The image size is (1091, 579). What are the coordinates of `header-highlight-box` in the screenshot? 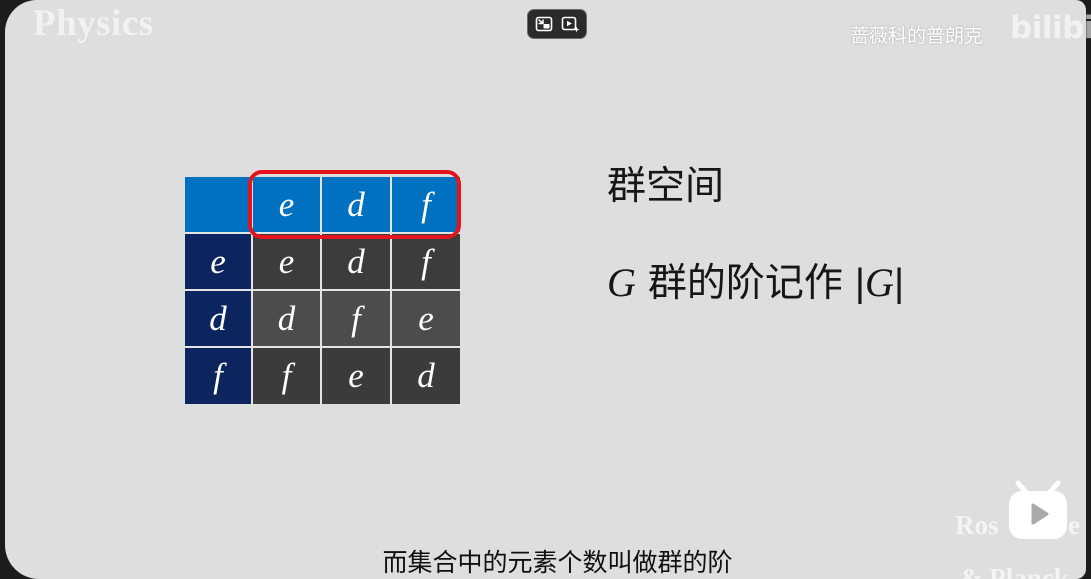 It's located at (354, 204).